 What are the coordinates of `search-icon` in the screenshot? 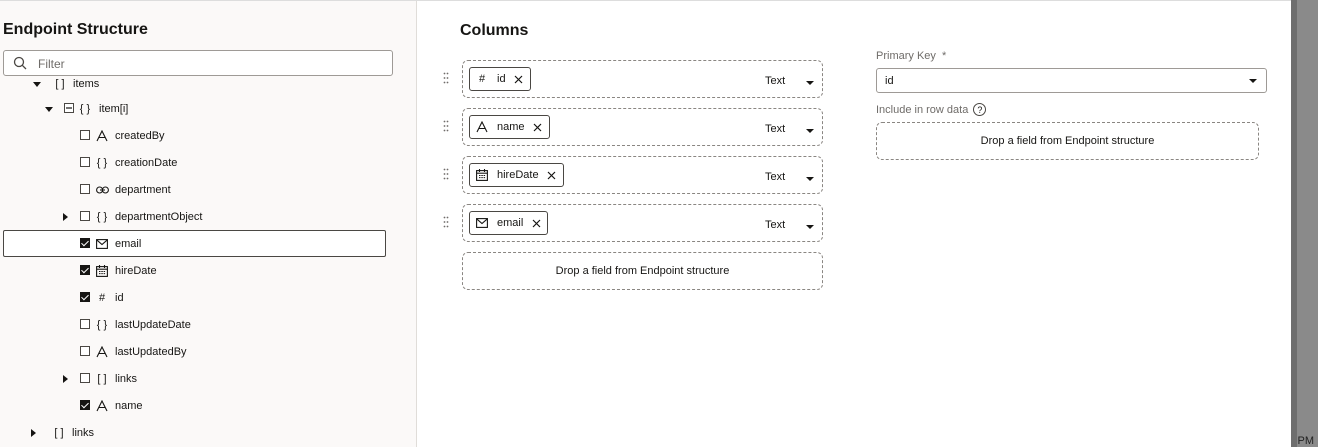 It's located at (20, 63).